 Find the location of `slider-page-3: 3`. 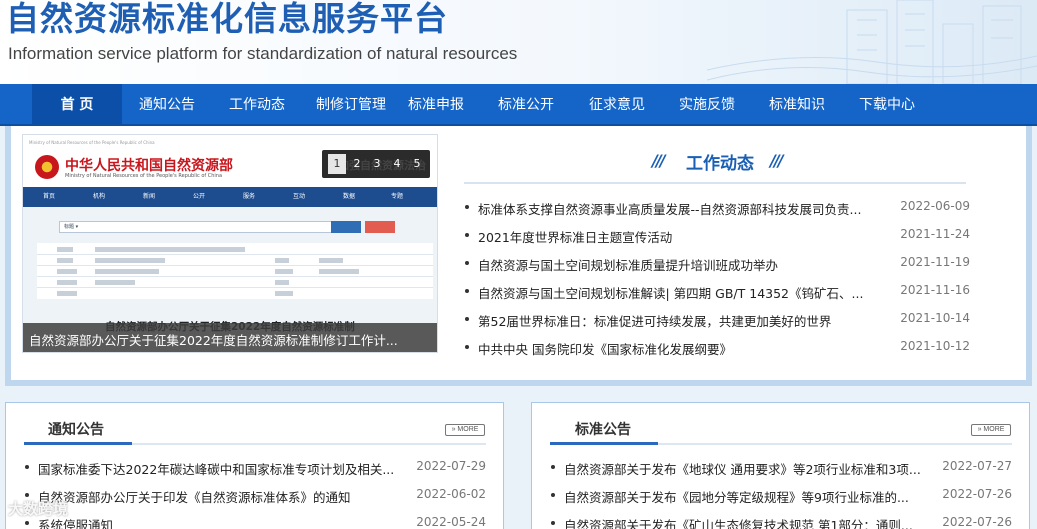

slider-page-3: 3 is located at coordinates (377, 164).